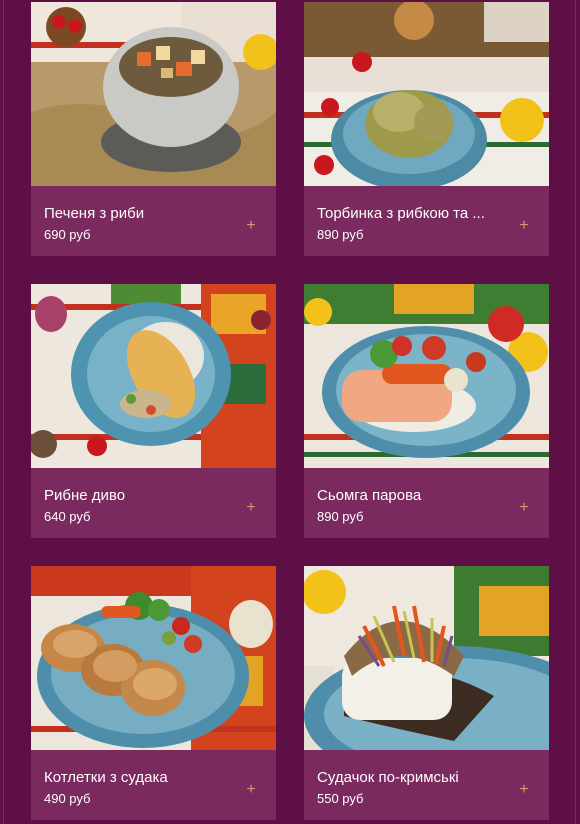  I want to click on dish-name: Печеня з риби, so click(94, 213).